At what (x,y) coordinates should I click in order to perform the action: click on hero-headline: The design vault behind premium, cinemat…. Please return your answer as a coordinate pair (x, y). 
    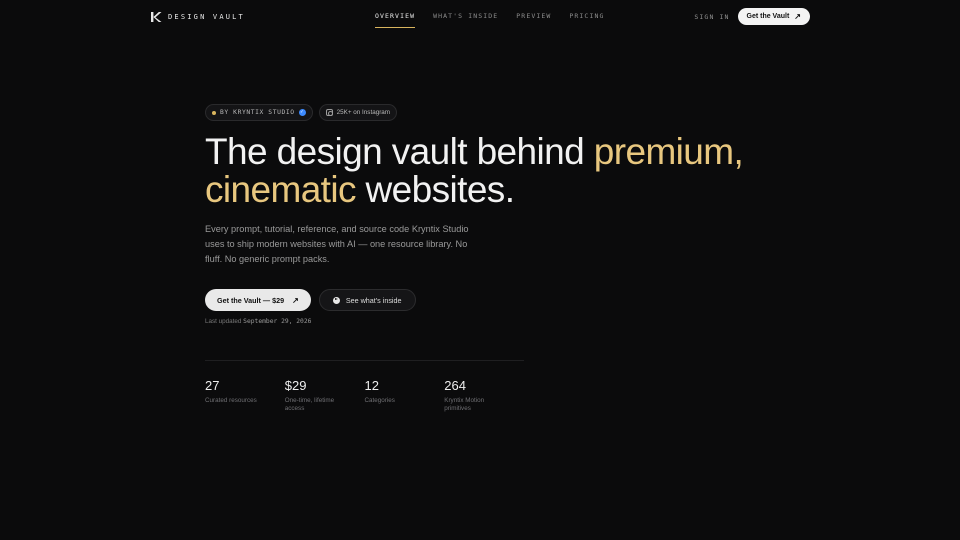
    Looking at the image, I should click on (485, 171).